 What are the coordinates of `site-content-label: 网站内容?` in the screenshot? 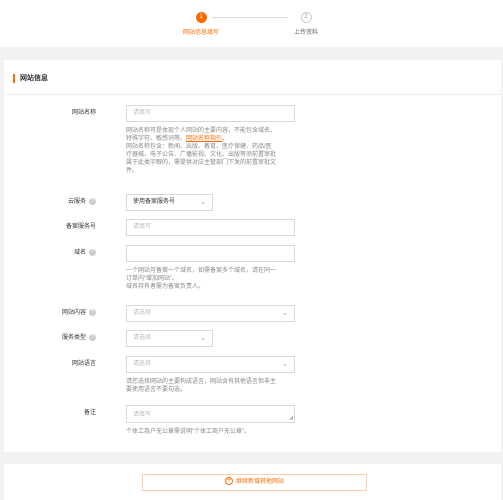 It's located at (50, 313).